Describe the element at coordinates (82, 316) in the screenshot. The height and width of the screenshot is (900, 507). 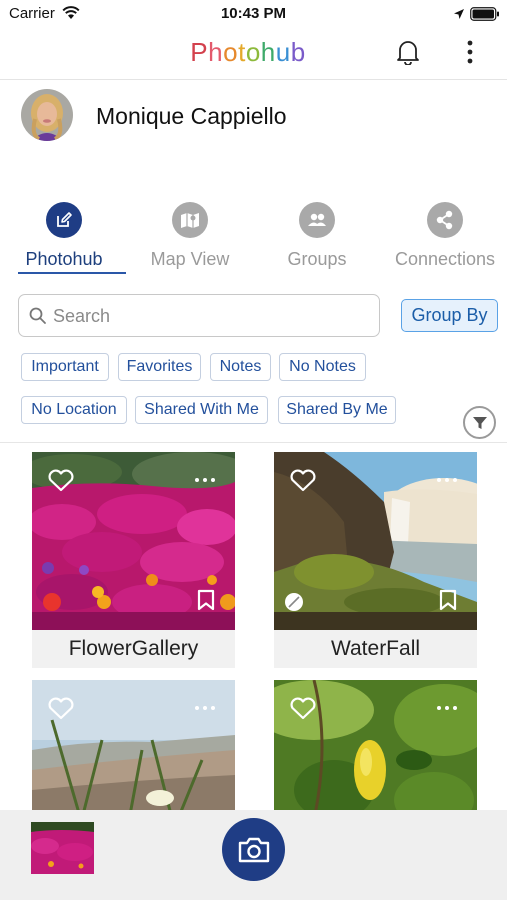
I see `search-placeholder: Search` at that location.